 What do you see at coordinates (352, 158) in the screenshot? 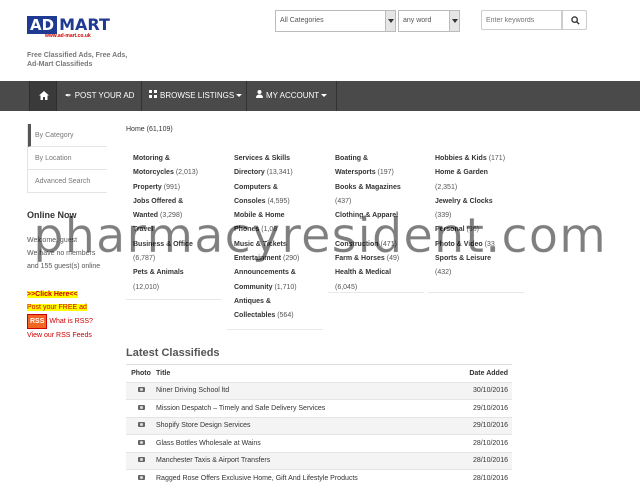
I see `category-name: Boating &` at bounding box center [352, 158].